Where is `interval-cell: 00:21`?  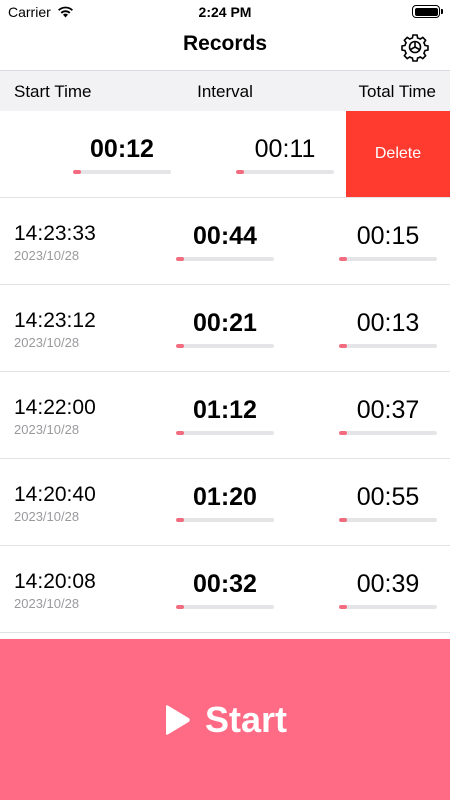
interval-cell: 00:21 is located at coordinates (225, 328).